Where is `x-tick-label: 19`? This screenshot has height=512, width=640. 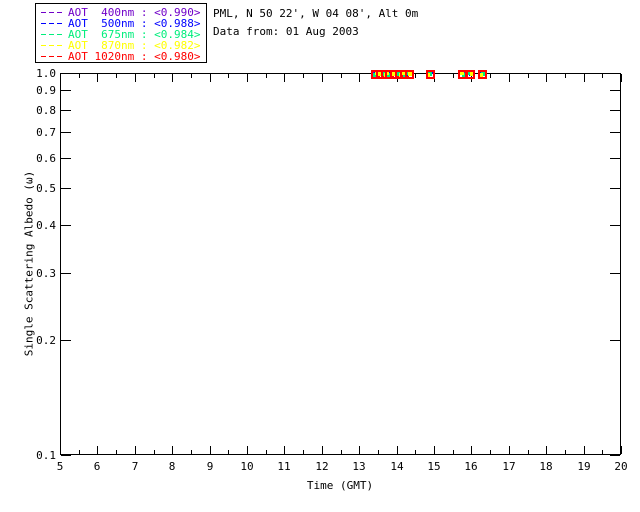 x-tick-label: 19 is located at coordinates (584, 466).